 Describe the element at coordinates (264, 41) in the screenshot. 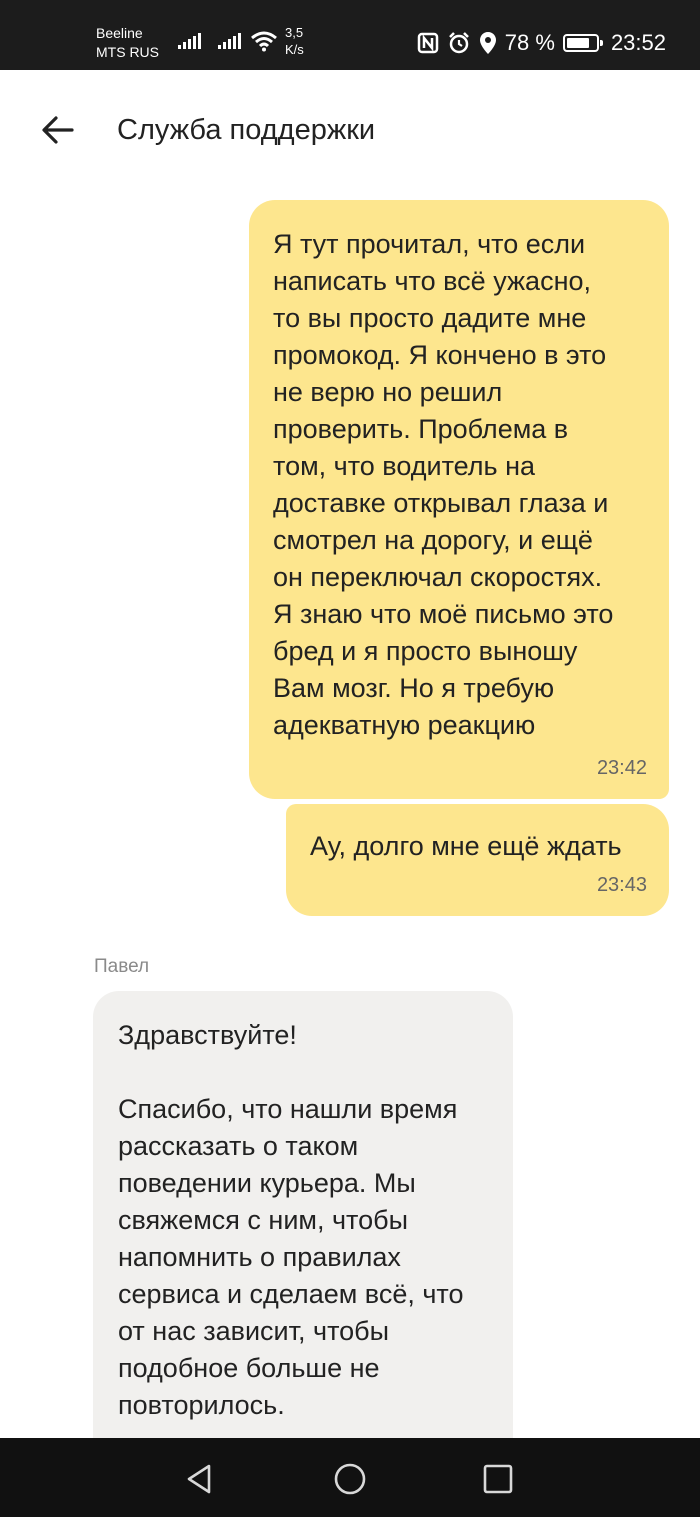

I see `wifi-icon` at that location.